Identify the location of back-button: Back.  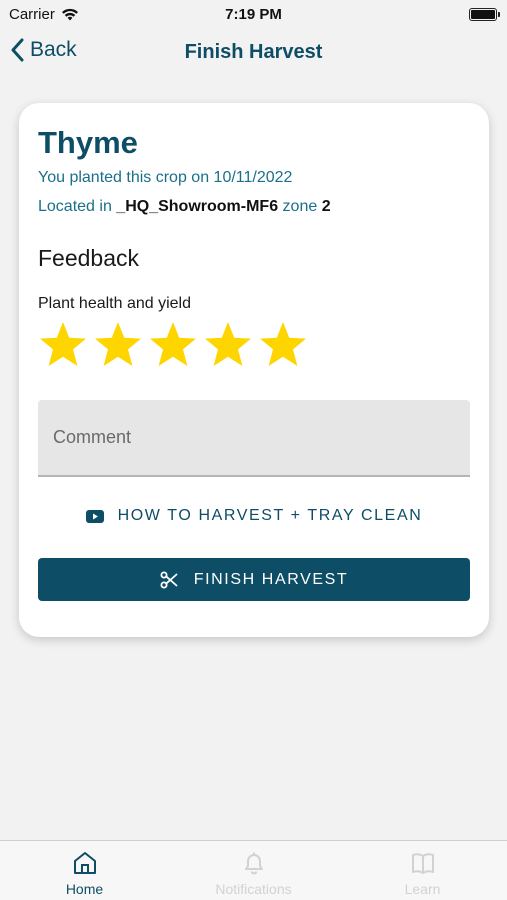
(43, 50).